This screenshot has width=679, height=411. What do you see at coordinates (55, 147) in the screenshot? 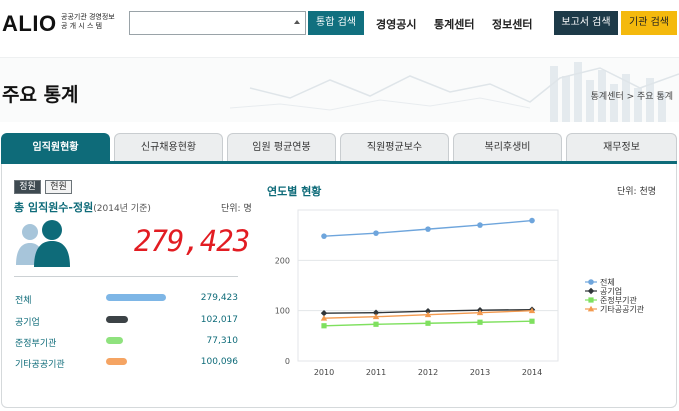
I see `tab-employees: 임직원현황` at bounding box center [55, 147].